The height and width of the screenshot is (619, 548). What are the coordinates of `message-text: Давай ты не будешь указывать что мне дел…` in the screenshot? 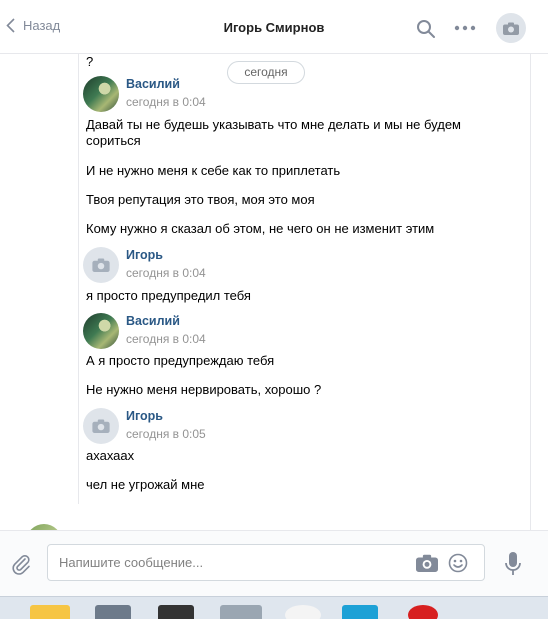 It's located at (273, 132).